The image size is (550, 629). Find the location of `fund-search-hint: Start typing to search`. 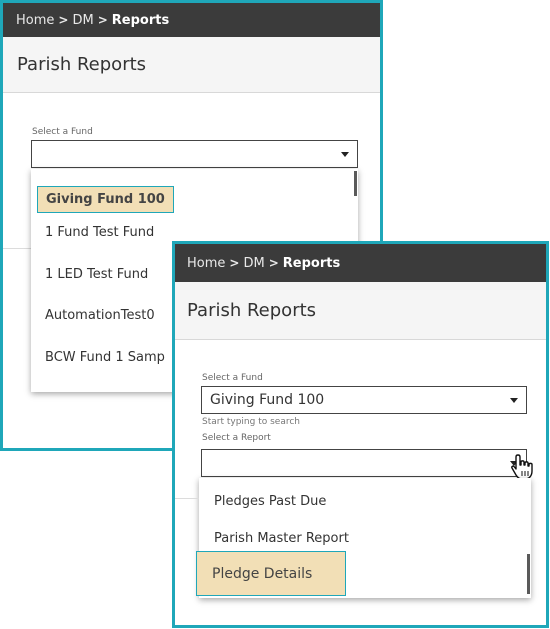

fund-search-hint: Start typing to search is located at coordinates (251, 422).